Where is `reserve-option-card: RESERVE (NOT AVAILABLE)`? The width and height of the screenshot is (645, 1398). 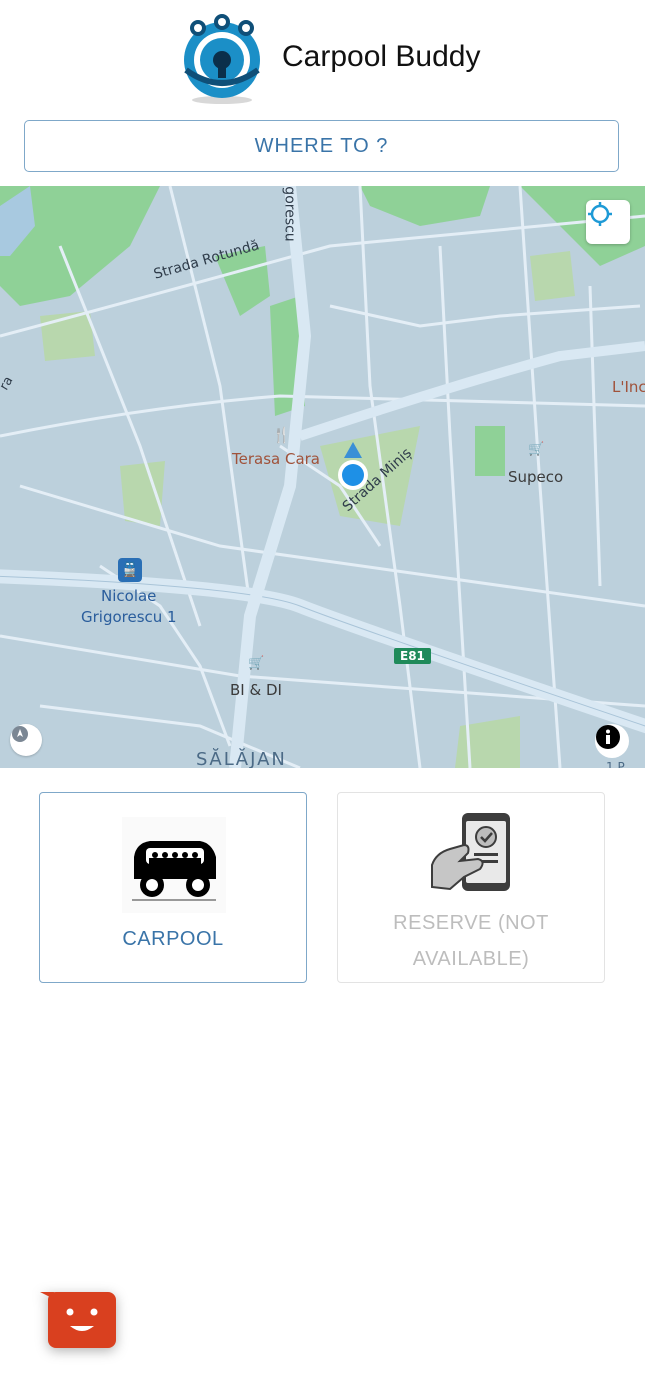 reserve-option-card: RESERVE (NOT AVAILABLE) is located at coordinates (471, 887).